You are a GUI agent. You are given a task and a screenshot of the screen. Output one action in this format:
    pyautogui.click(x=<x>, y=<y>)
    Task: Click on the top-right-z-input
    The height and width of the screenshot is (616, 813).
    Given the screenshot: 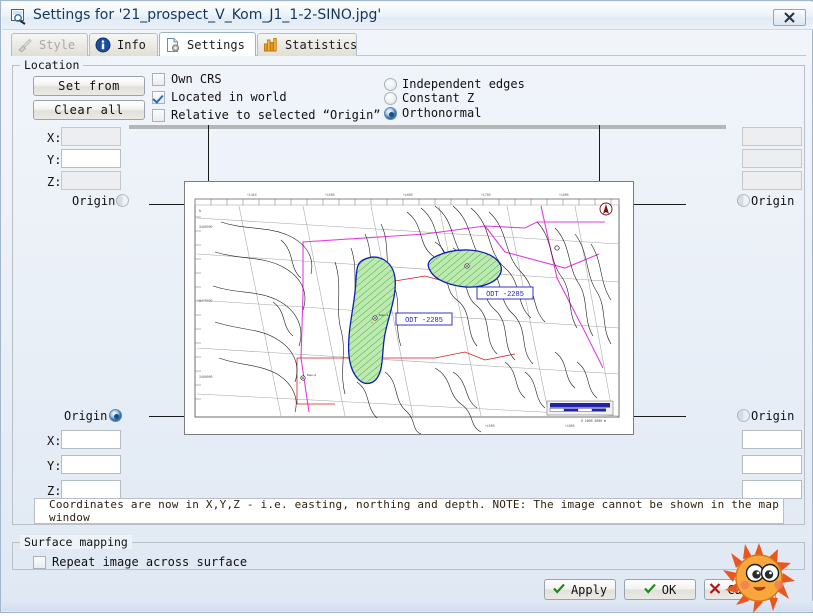 What is the action you would take?
    pyautogui.click(x=772, y=180)
    